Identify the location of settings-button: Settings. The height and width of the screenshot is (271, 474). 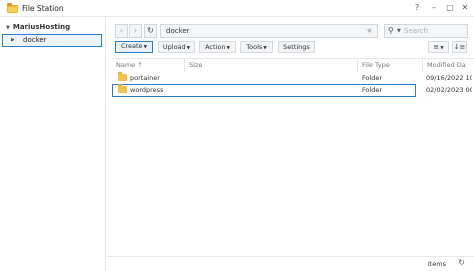
(296, 47).